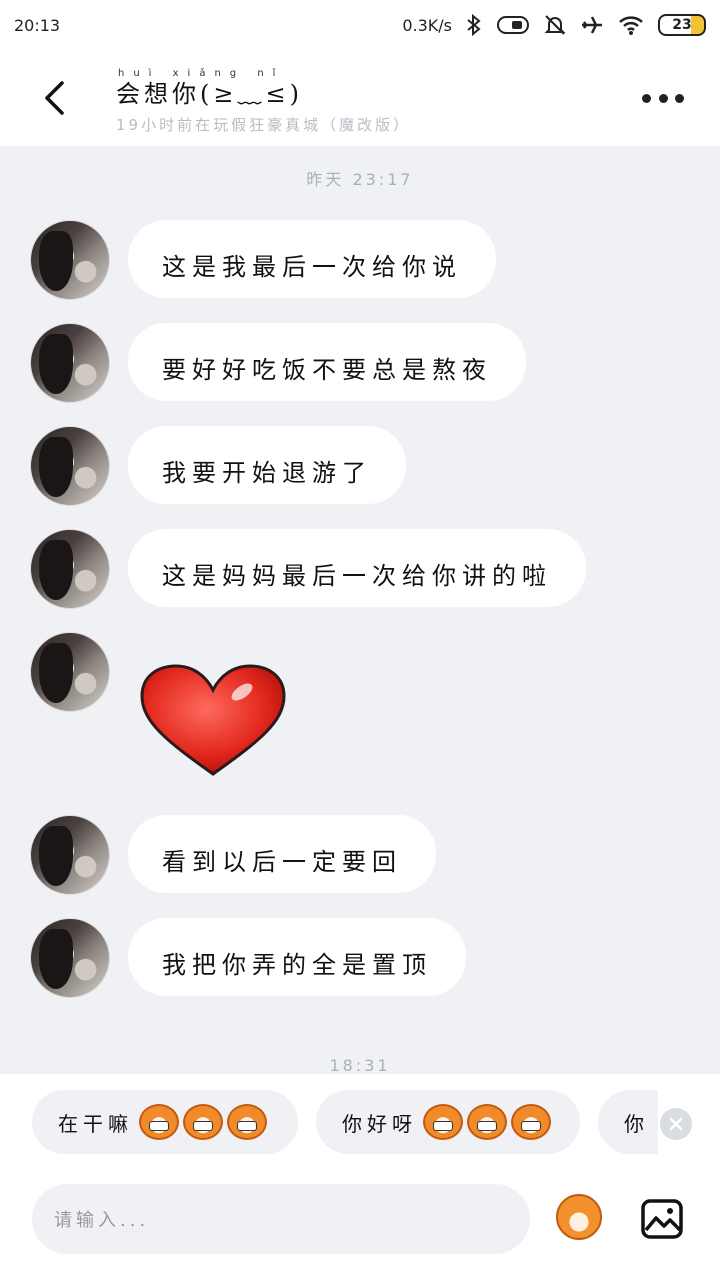 The width and height of the screenshot is (720, 1280). Describe the element at coordinates (360, 1065) in the screenshot. I see `timestamp-divider: 18:31` at that location.